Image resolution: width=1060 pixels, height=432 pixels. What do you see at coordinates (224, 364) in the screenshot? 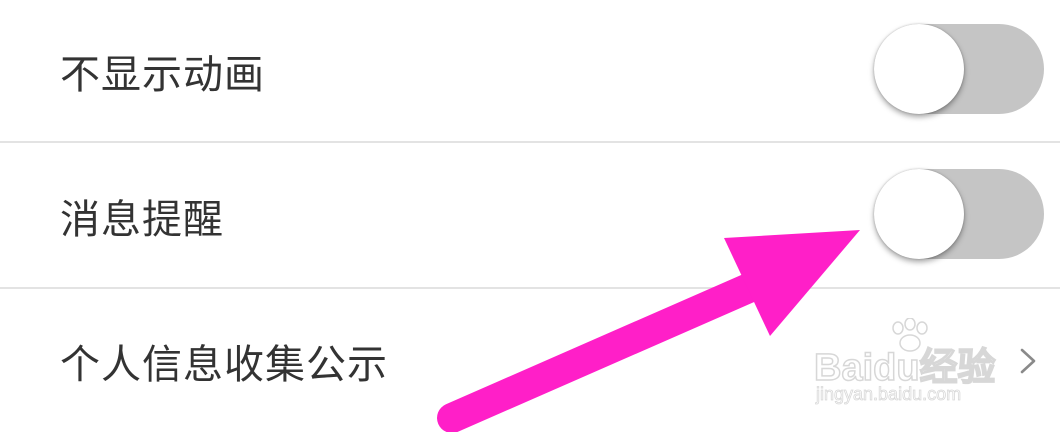
I see `settings-item-label: 个人信息收集公示` at bounding box center [224, 364].